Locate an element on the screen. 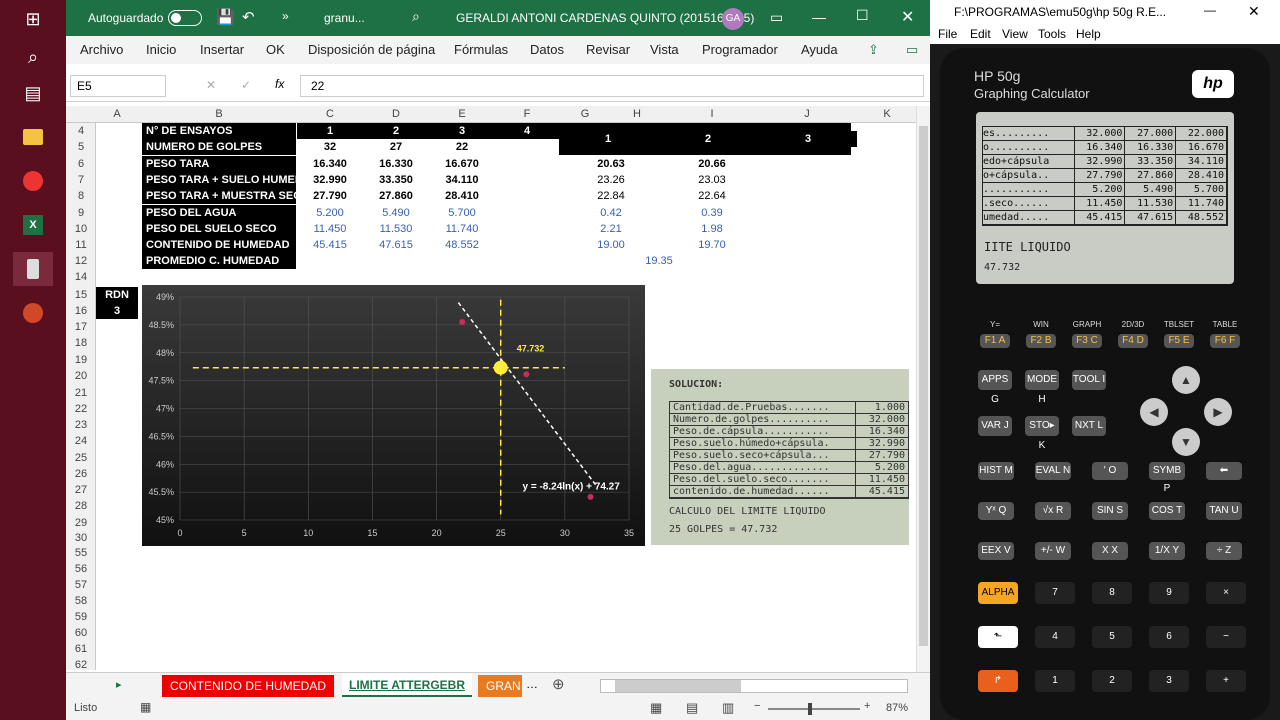  cell-r10-label: PESO DEL SUELO SECO is located at coordinates (219, 229).